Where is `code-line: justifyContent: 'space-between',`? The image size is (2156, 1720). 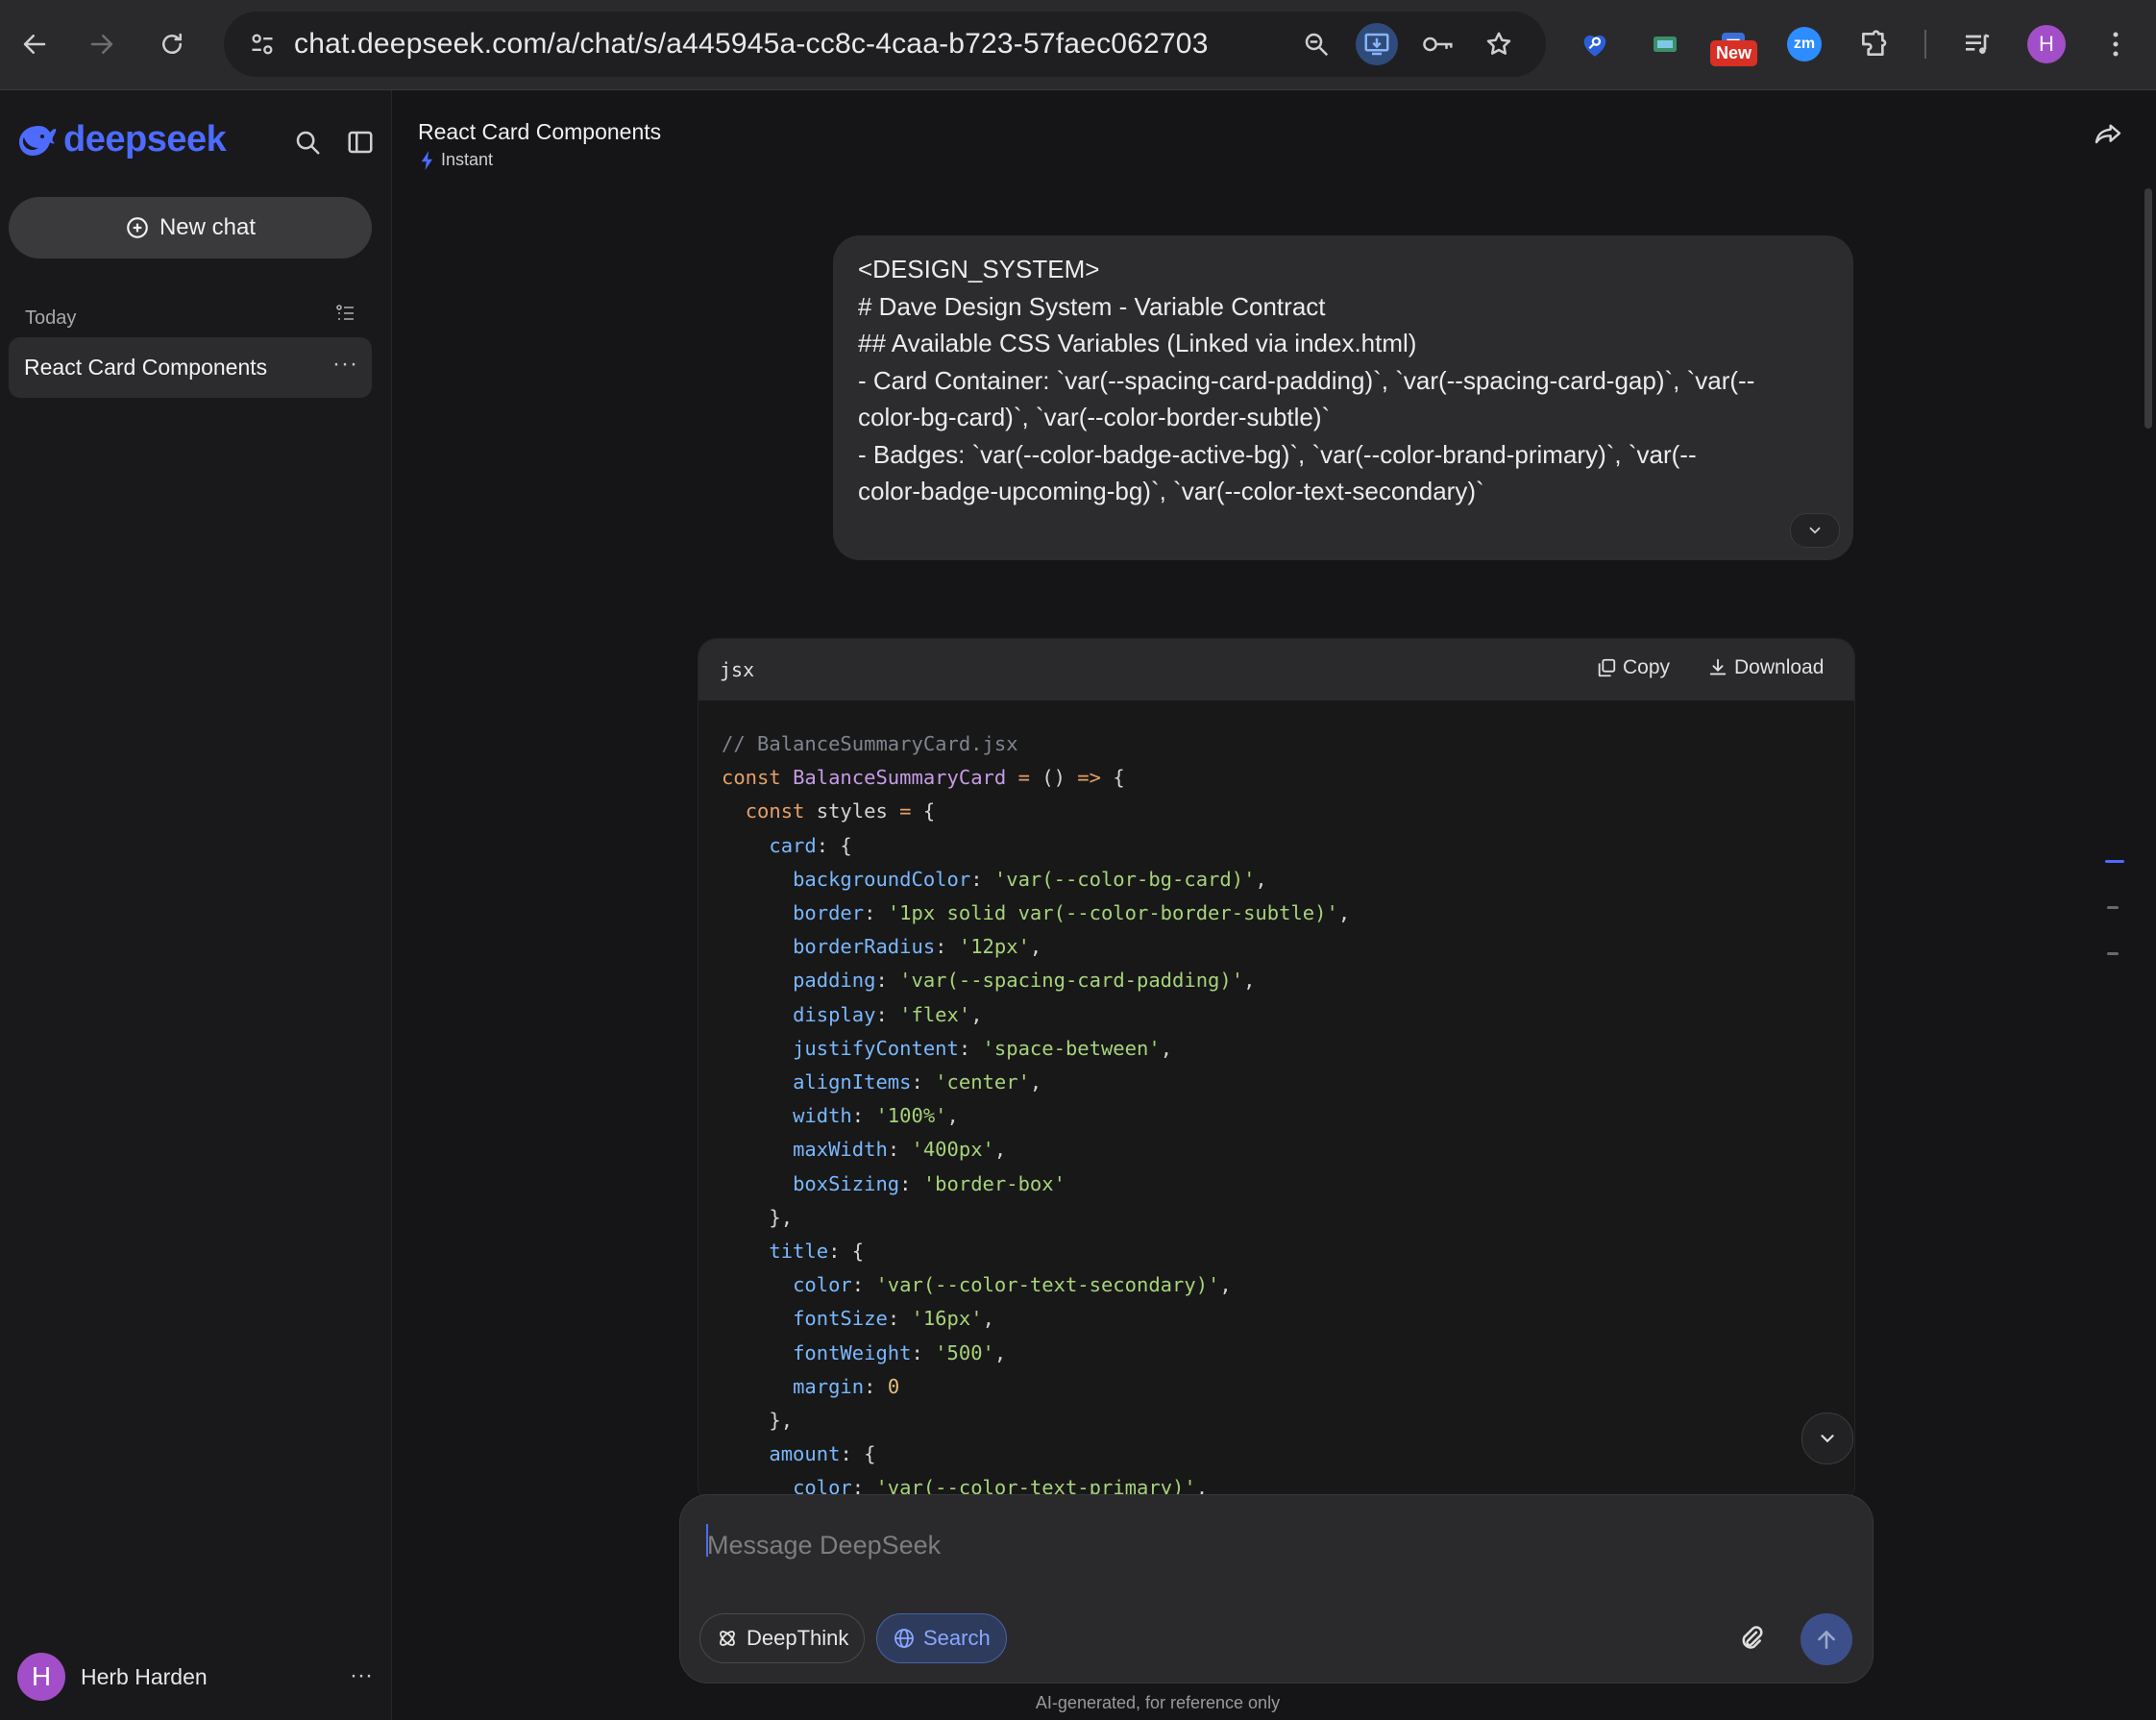
code-line: justifyContent: 'space-between', is located at coordinates (1036, 1049).